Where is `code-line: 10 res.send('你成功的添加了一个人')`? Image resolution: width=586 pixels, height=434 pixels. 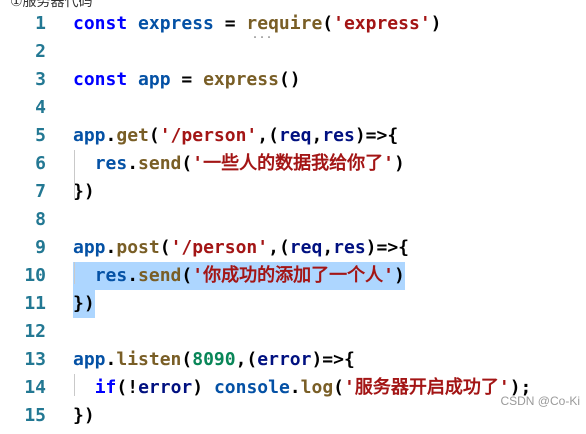 code-line: 10 res.send('你成功的添加了一个人') is located at coordinates (293, 276).